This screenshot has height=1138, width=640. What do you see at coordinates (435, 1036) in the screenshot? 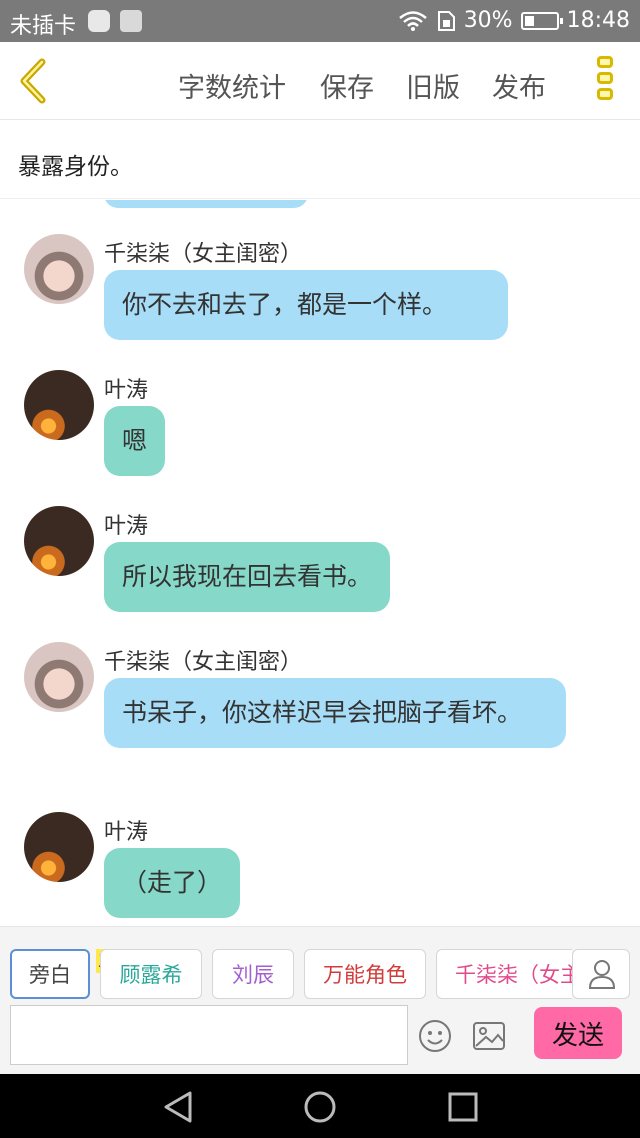
I see `emoji-icon` at bounding box center [435, 1036].